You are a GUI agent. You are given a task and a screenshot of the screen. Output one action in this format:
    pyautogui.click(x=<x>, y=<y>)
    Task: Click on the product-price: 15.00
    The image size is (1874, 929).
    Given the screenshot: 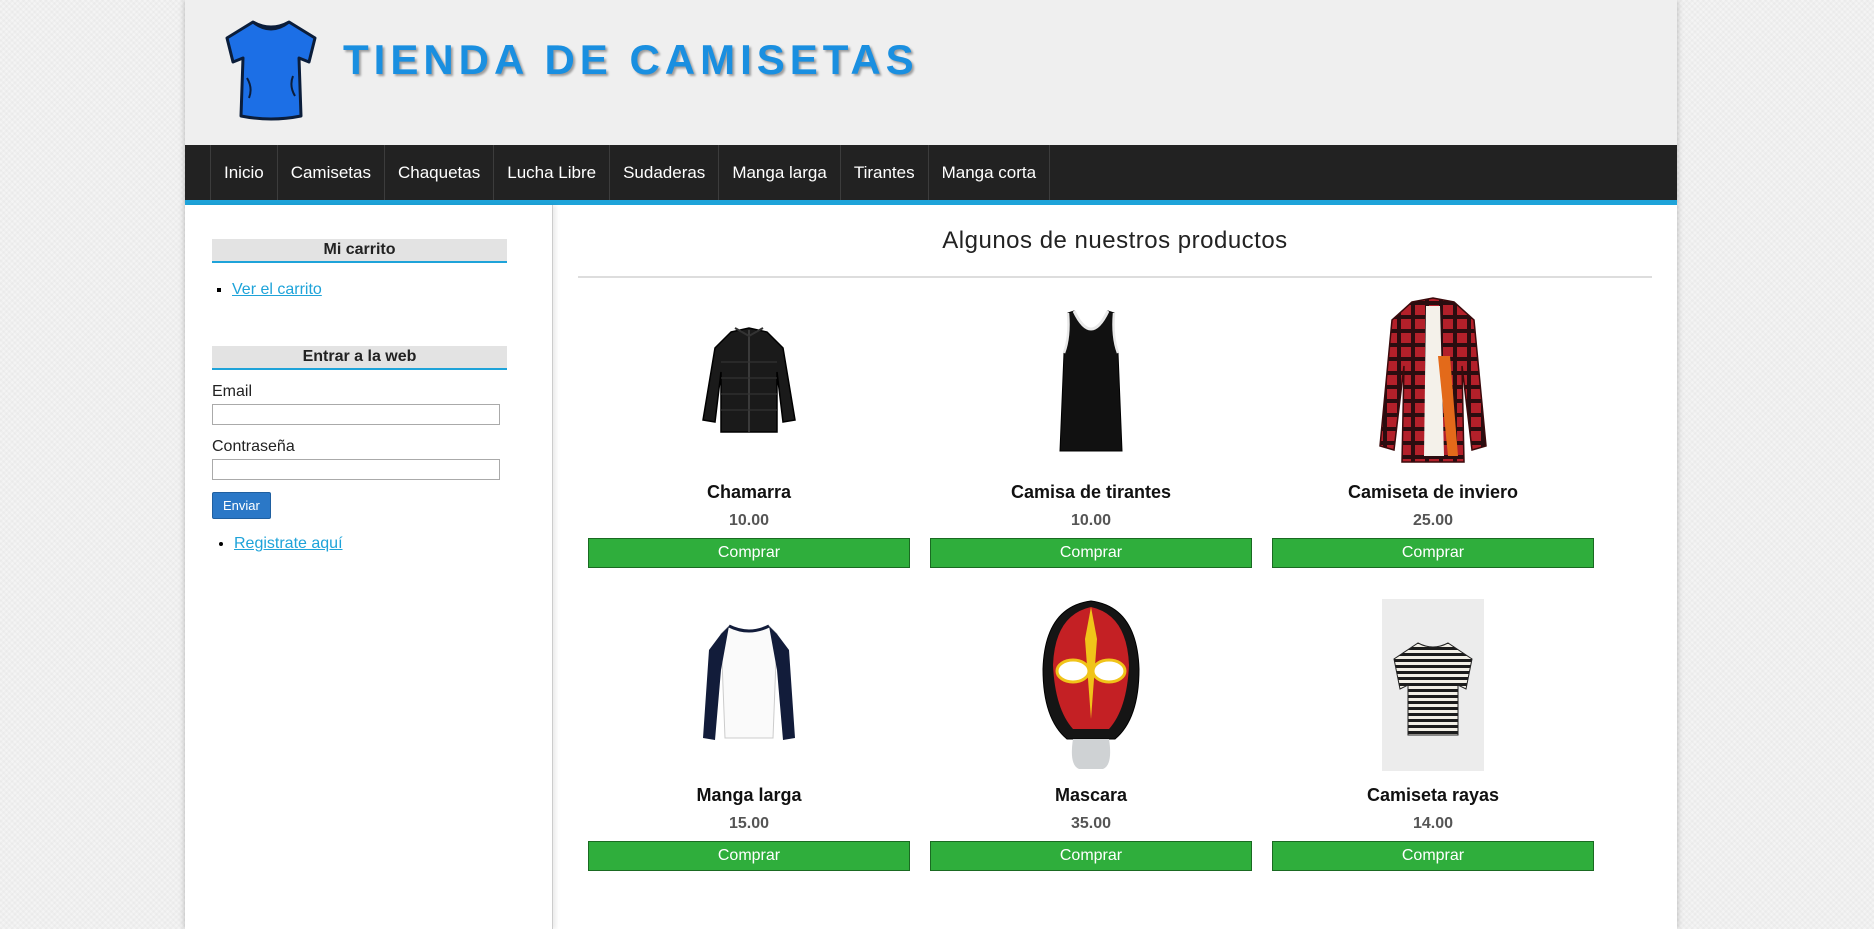 What is the action you would take?
    pyautogui.click(x=749, y=823)
    